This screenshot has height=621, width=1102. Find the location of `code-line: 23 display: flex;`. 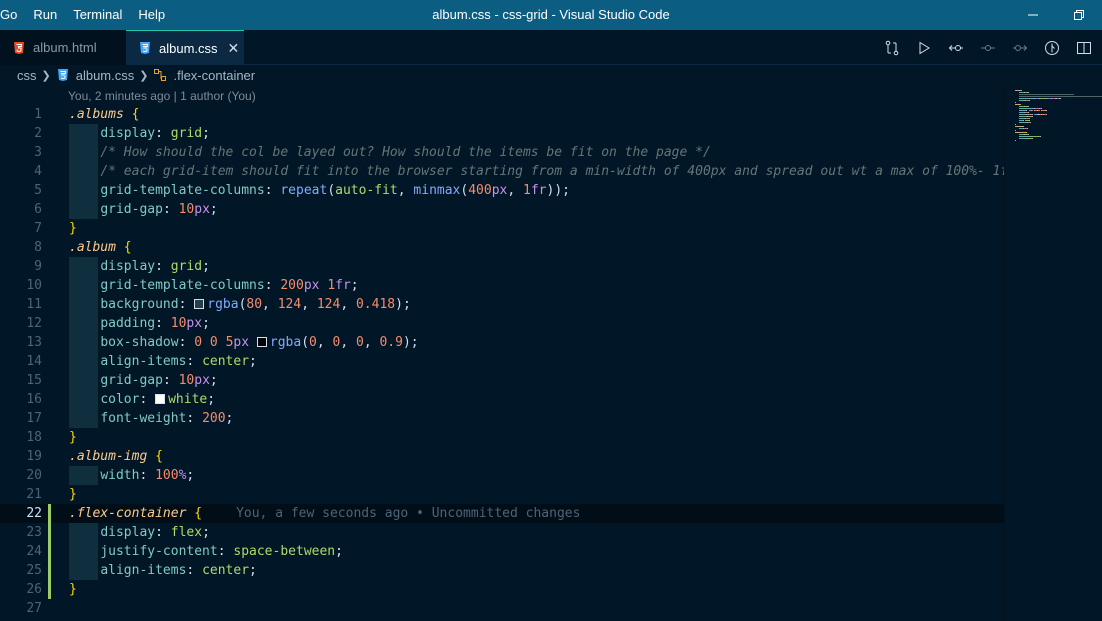

code-line: 23 display: flex; is located at coordinates (502, 532).